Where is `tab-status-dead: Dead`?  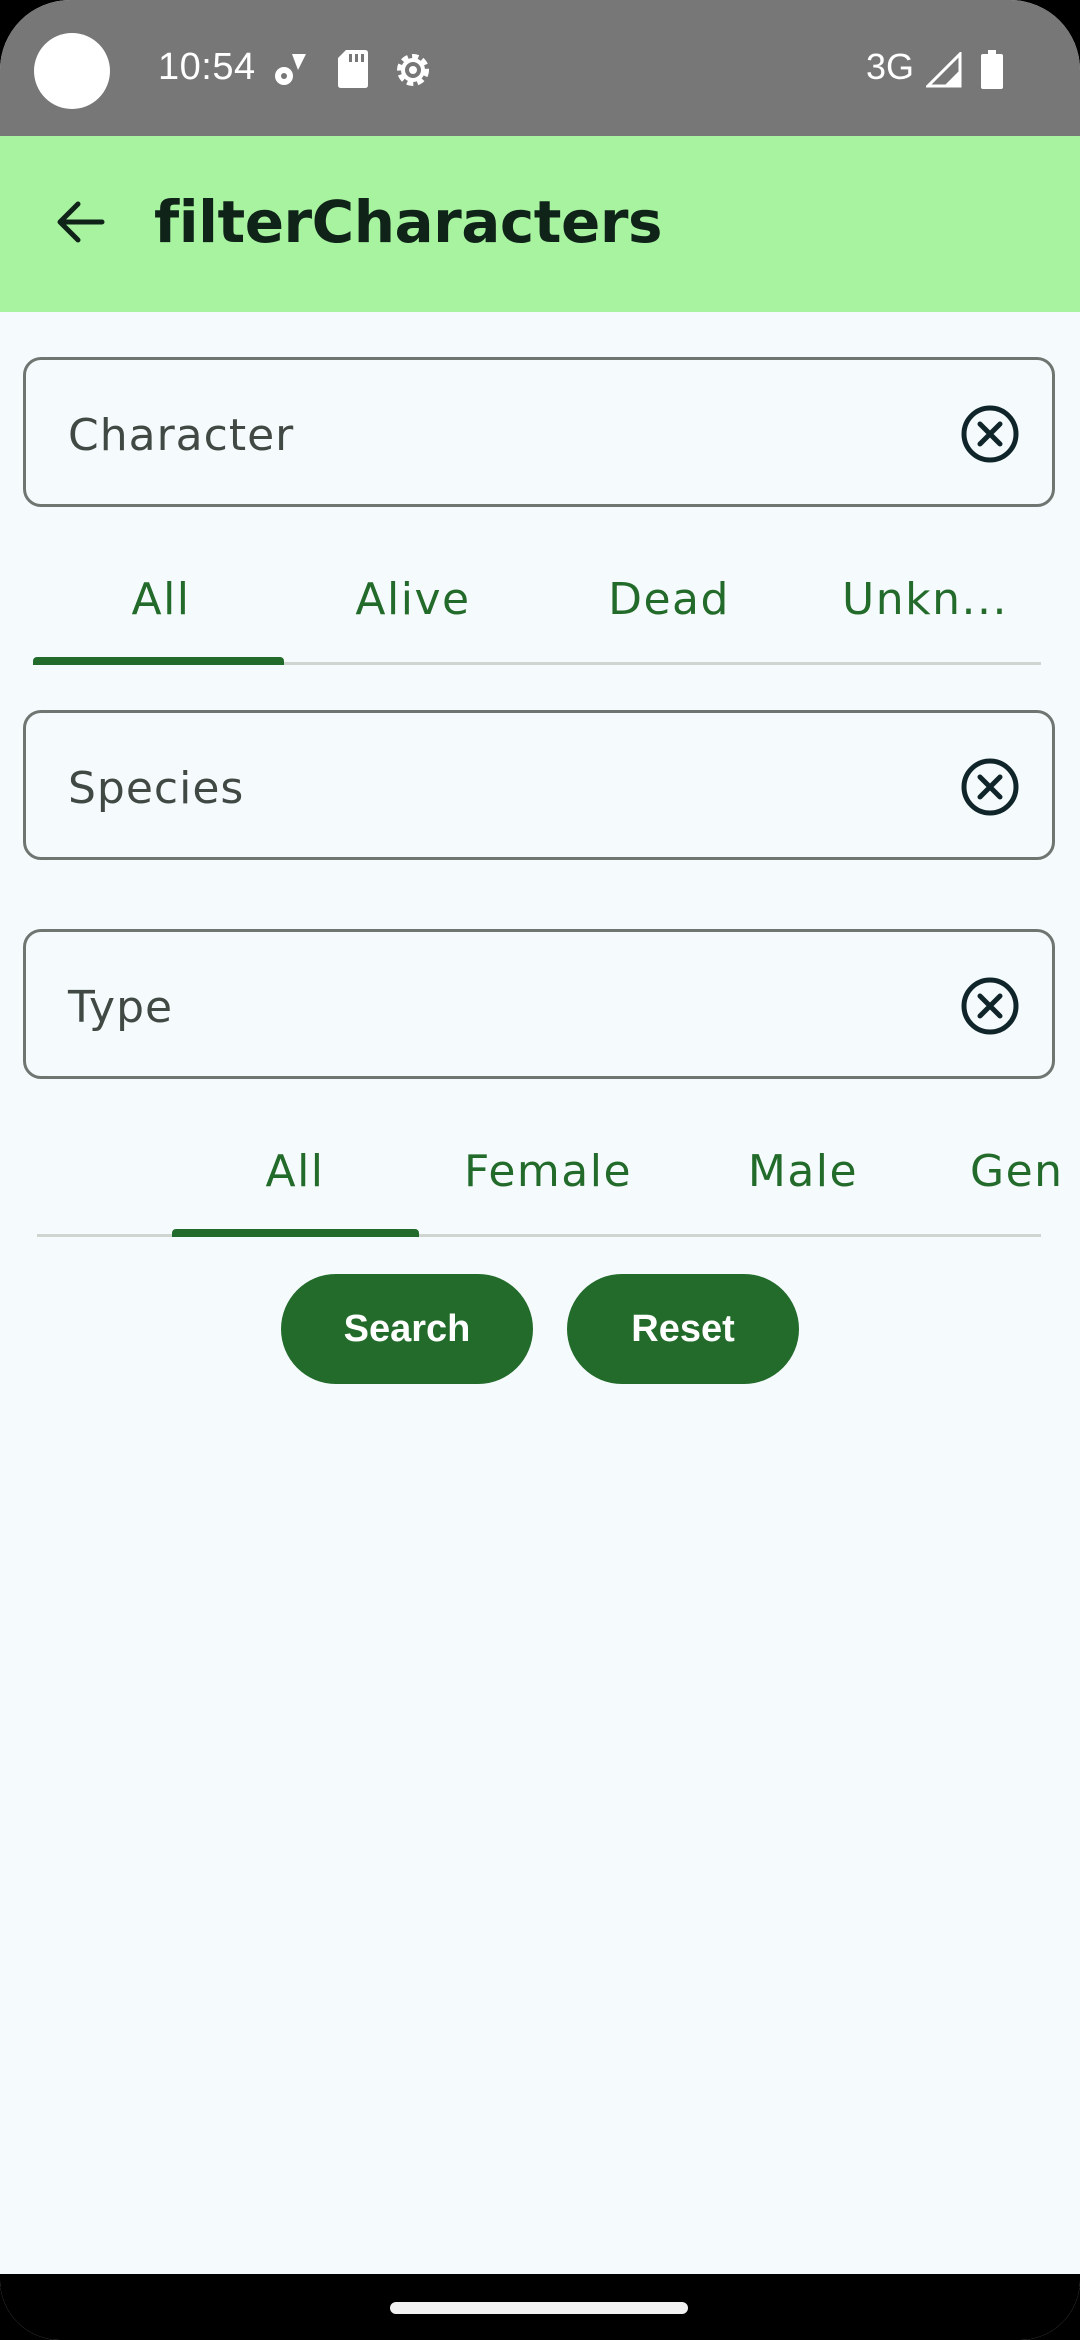 tab-status-dead: Dead is located at coordinates (669, 600).